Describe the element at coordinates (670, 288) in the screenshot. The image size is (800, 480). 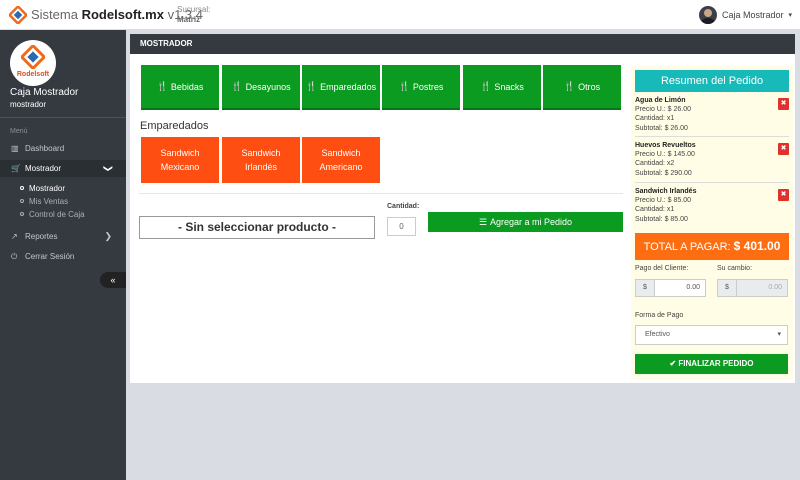
I see `payment-input: $ 0.00` at that location.